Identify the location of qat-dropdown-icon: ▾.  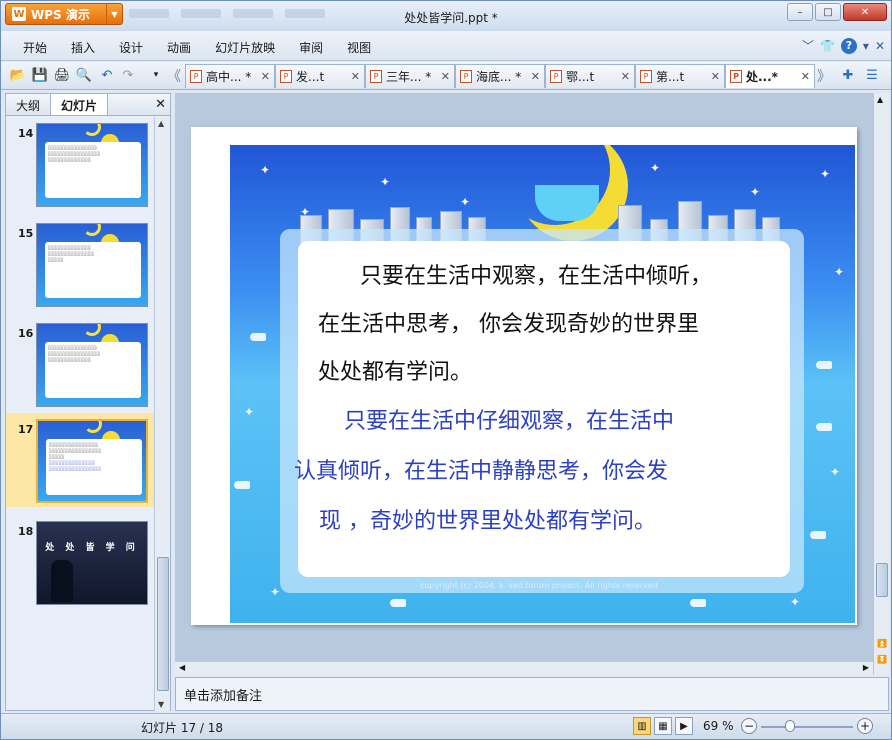
(156, 75).